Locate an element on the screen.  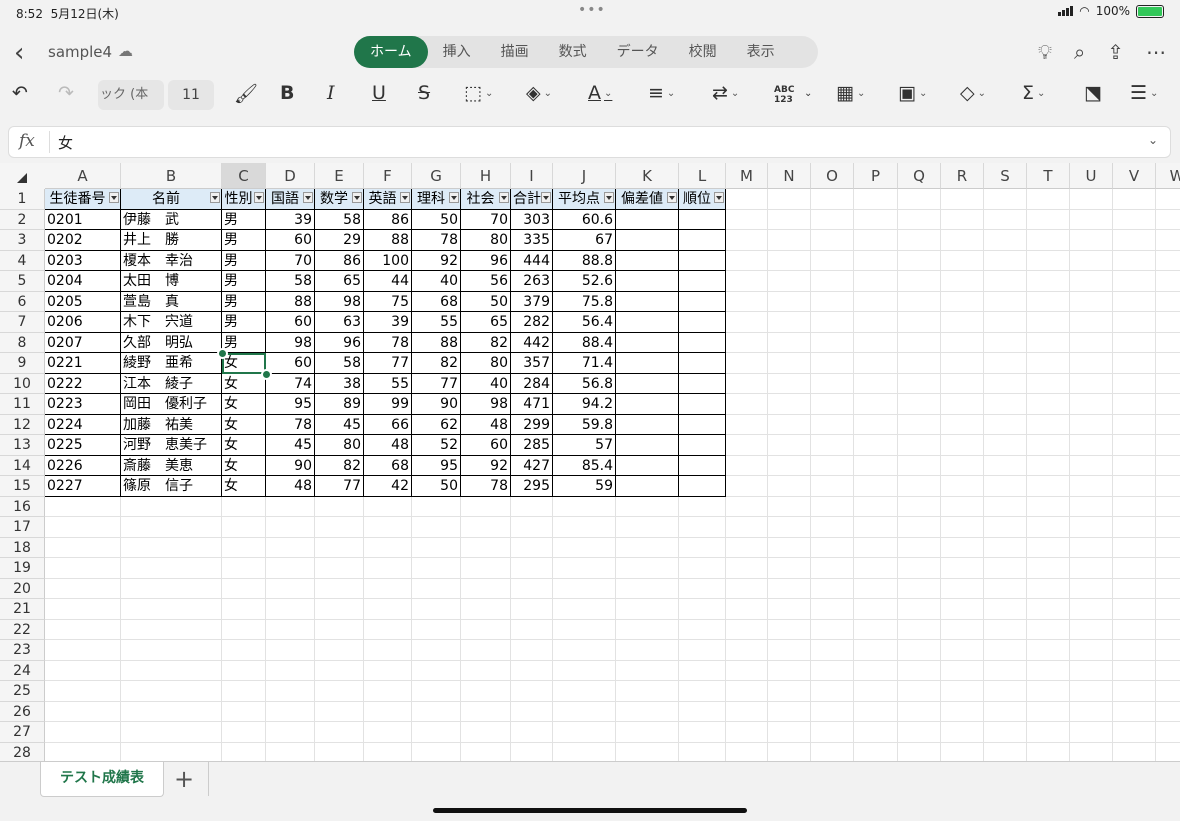
column-header-W: W is located at coordinates (1168, 176).